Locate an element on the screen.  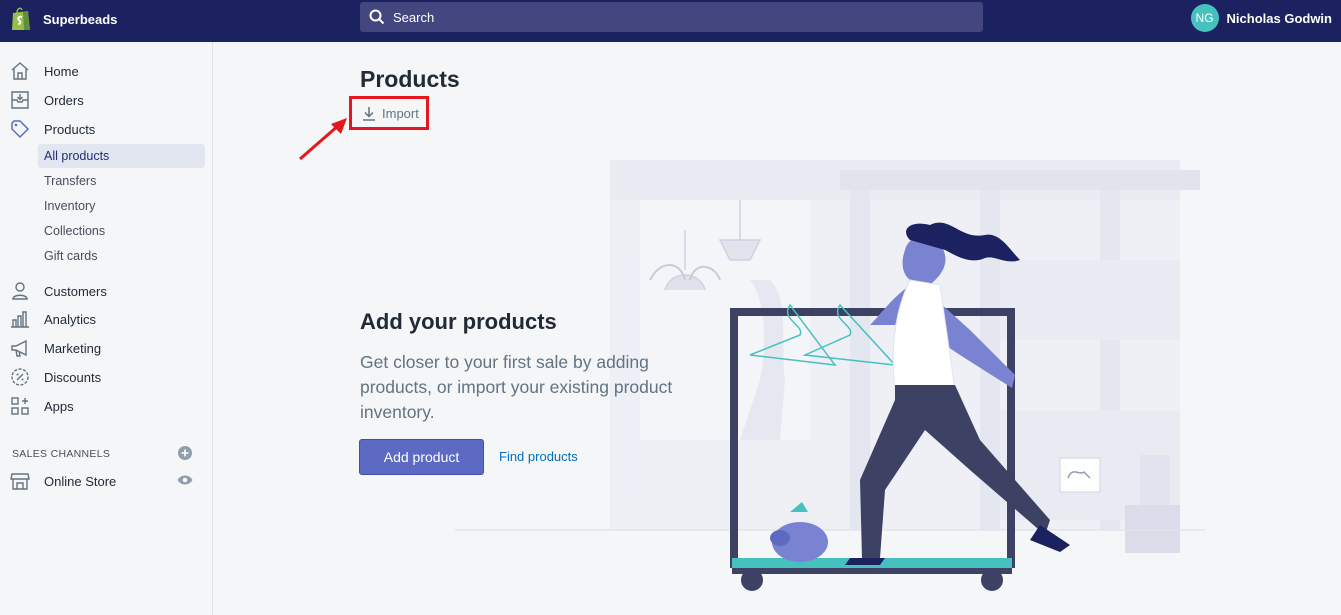
page-title: Products is located at coordinates (410, 79).